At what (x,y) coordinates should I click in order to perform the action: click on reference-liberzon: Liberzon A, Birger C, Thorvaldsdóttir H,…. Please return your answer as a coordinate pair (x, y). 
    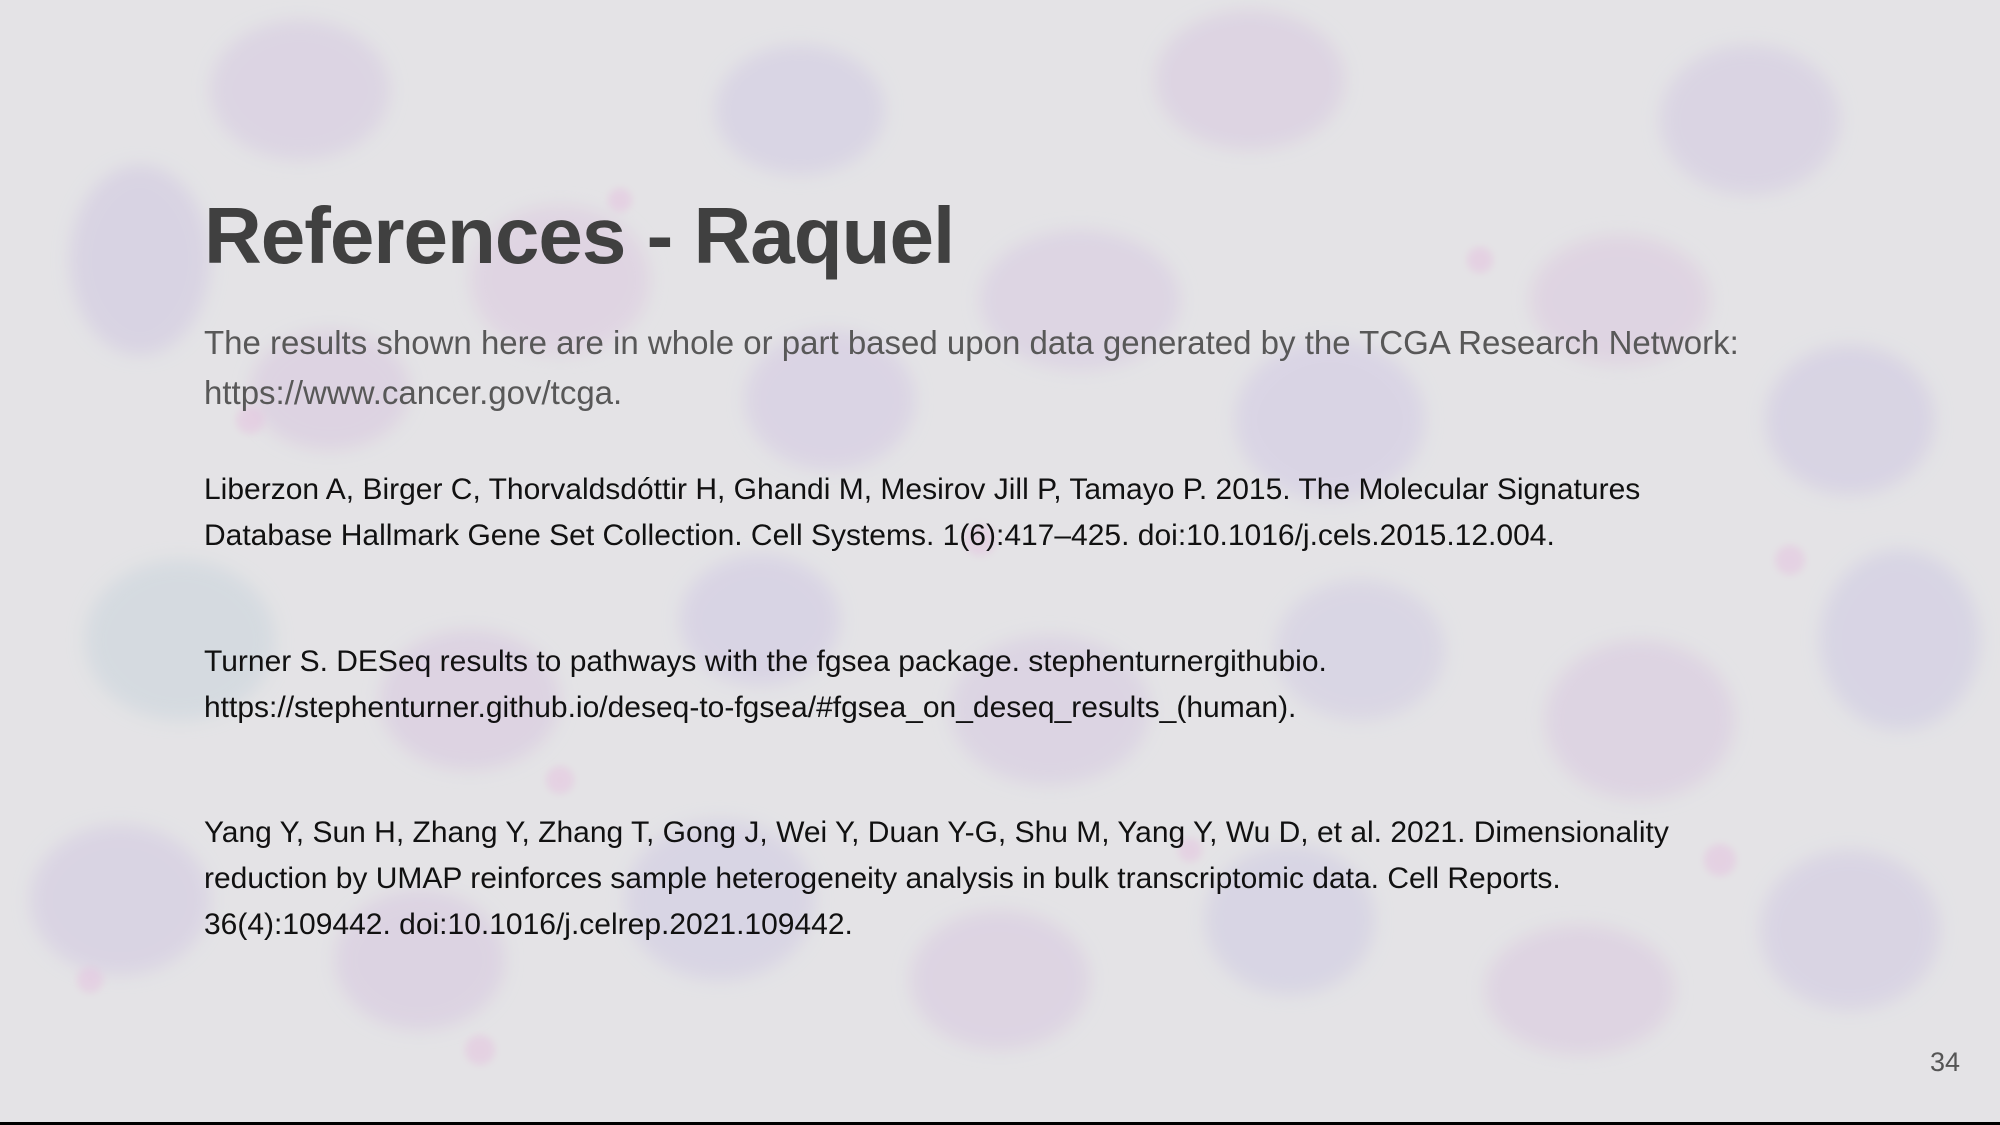
    Looking at the image, I should click on (1024, 513).